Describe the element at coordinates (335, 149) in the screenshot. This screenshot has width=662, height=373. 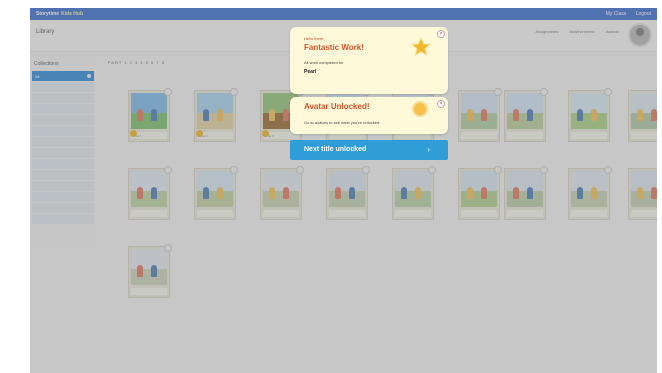
I see `next-title-label: Next title unlocked` at that location.